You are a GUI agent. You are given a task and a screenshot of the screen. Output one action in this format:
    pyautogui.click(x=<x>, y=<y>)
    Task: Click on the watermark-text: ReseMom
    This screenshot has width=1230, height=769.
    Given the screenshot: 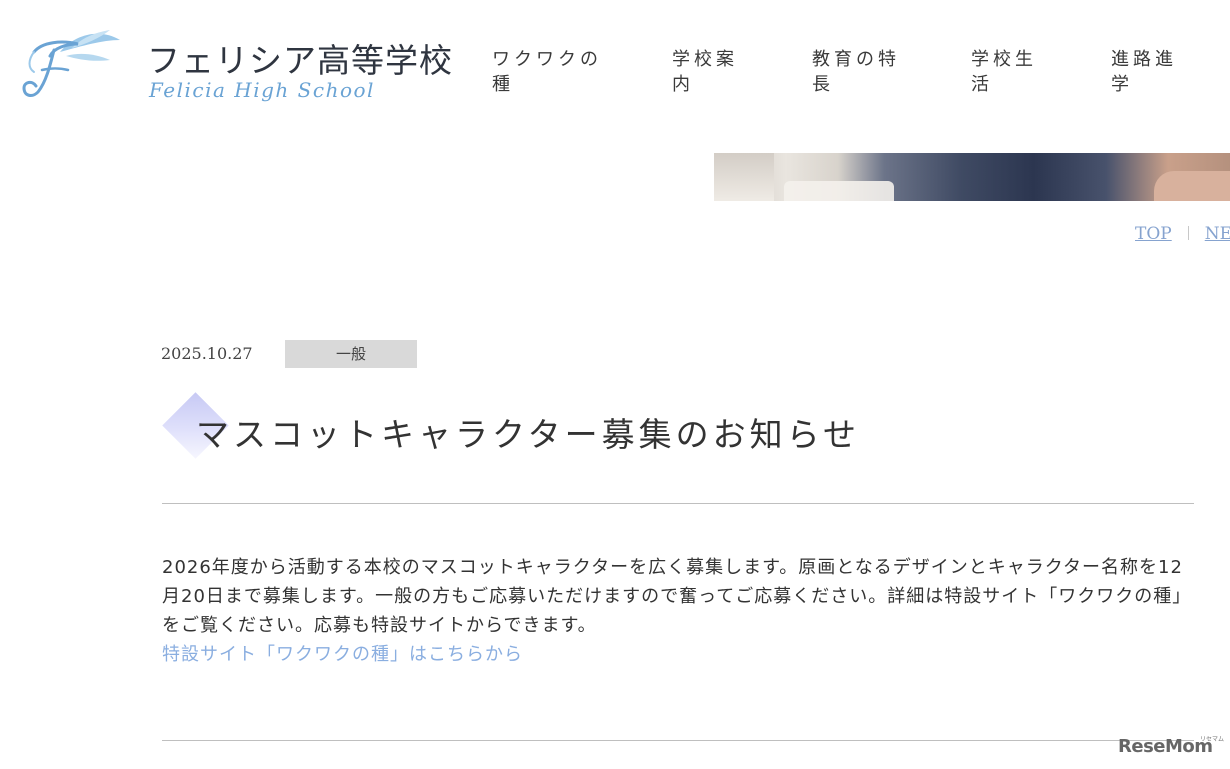 What is the action you would take?
    pyautogui.click(x=1165, y=746)
    